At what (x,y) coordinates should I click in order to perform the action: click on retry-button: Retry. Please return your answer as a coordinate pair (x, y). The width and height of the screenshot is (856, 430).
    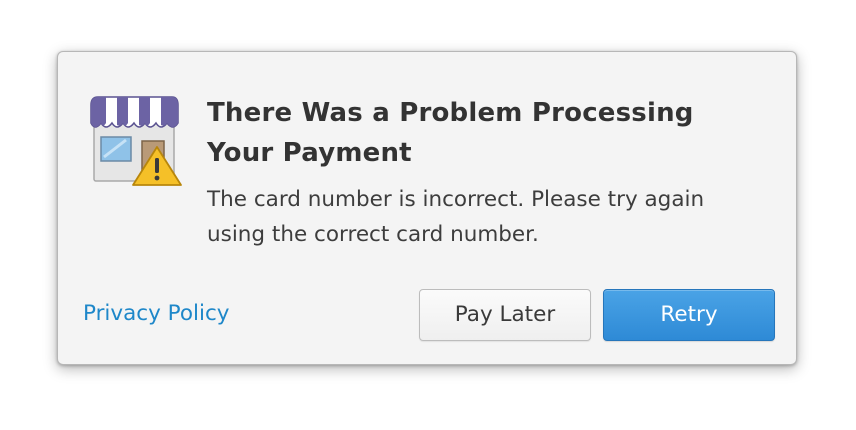
    Looking at the image, I should click on (689, 315).